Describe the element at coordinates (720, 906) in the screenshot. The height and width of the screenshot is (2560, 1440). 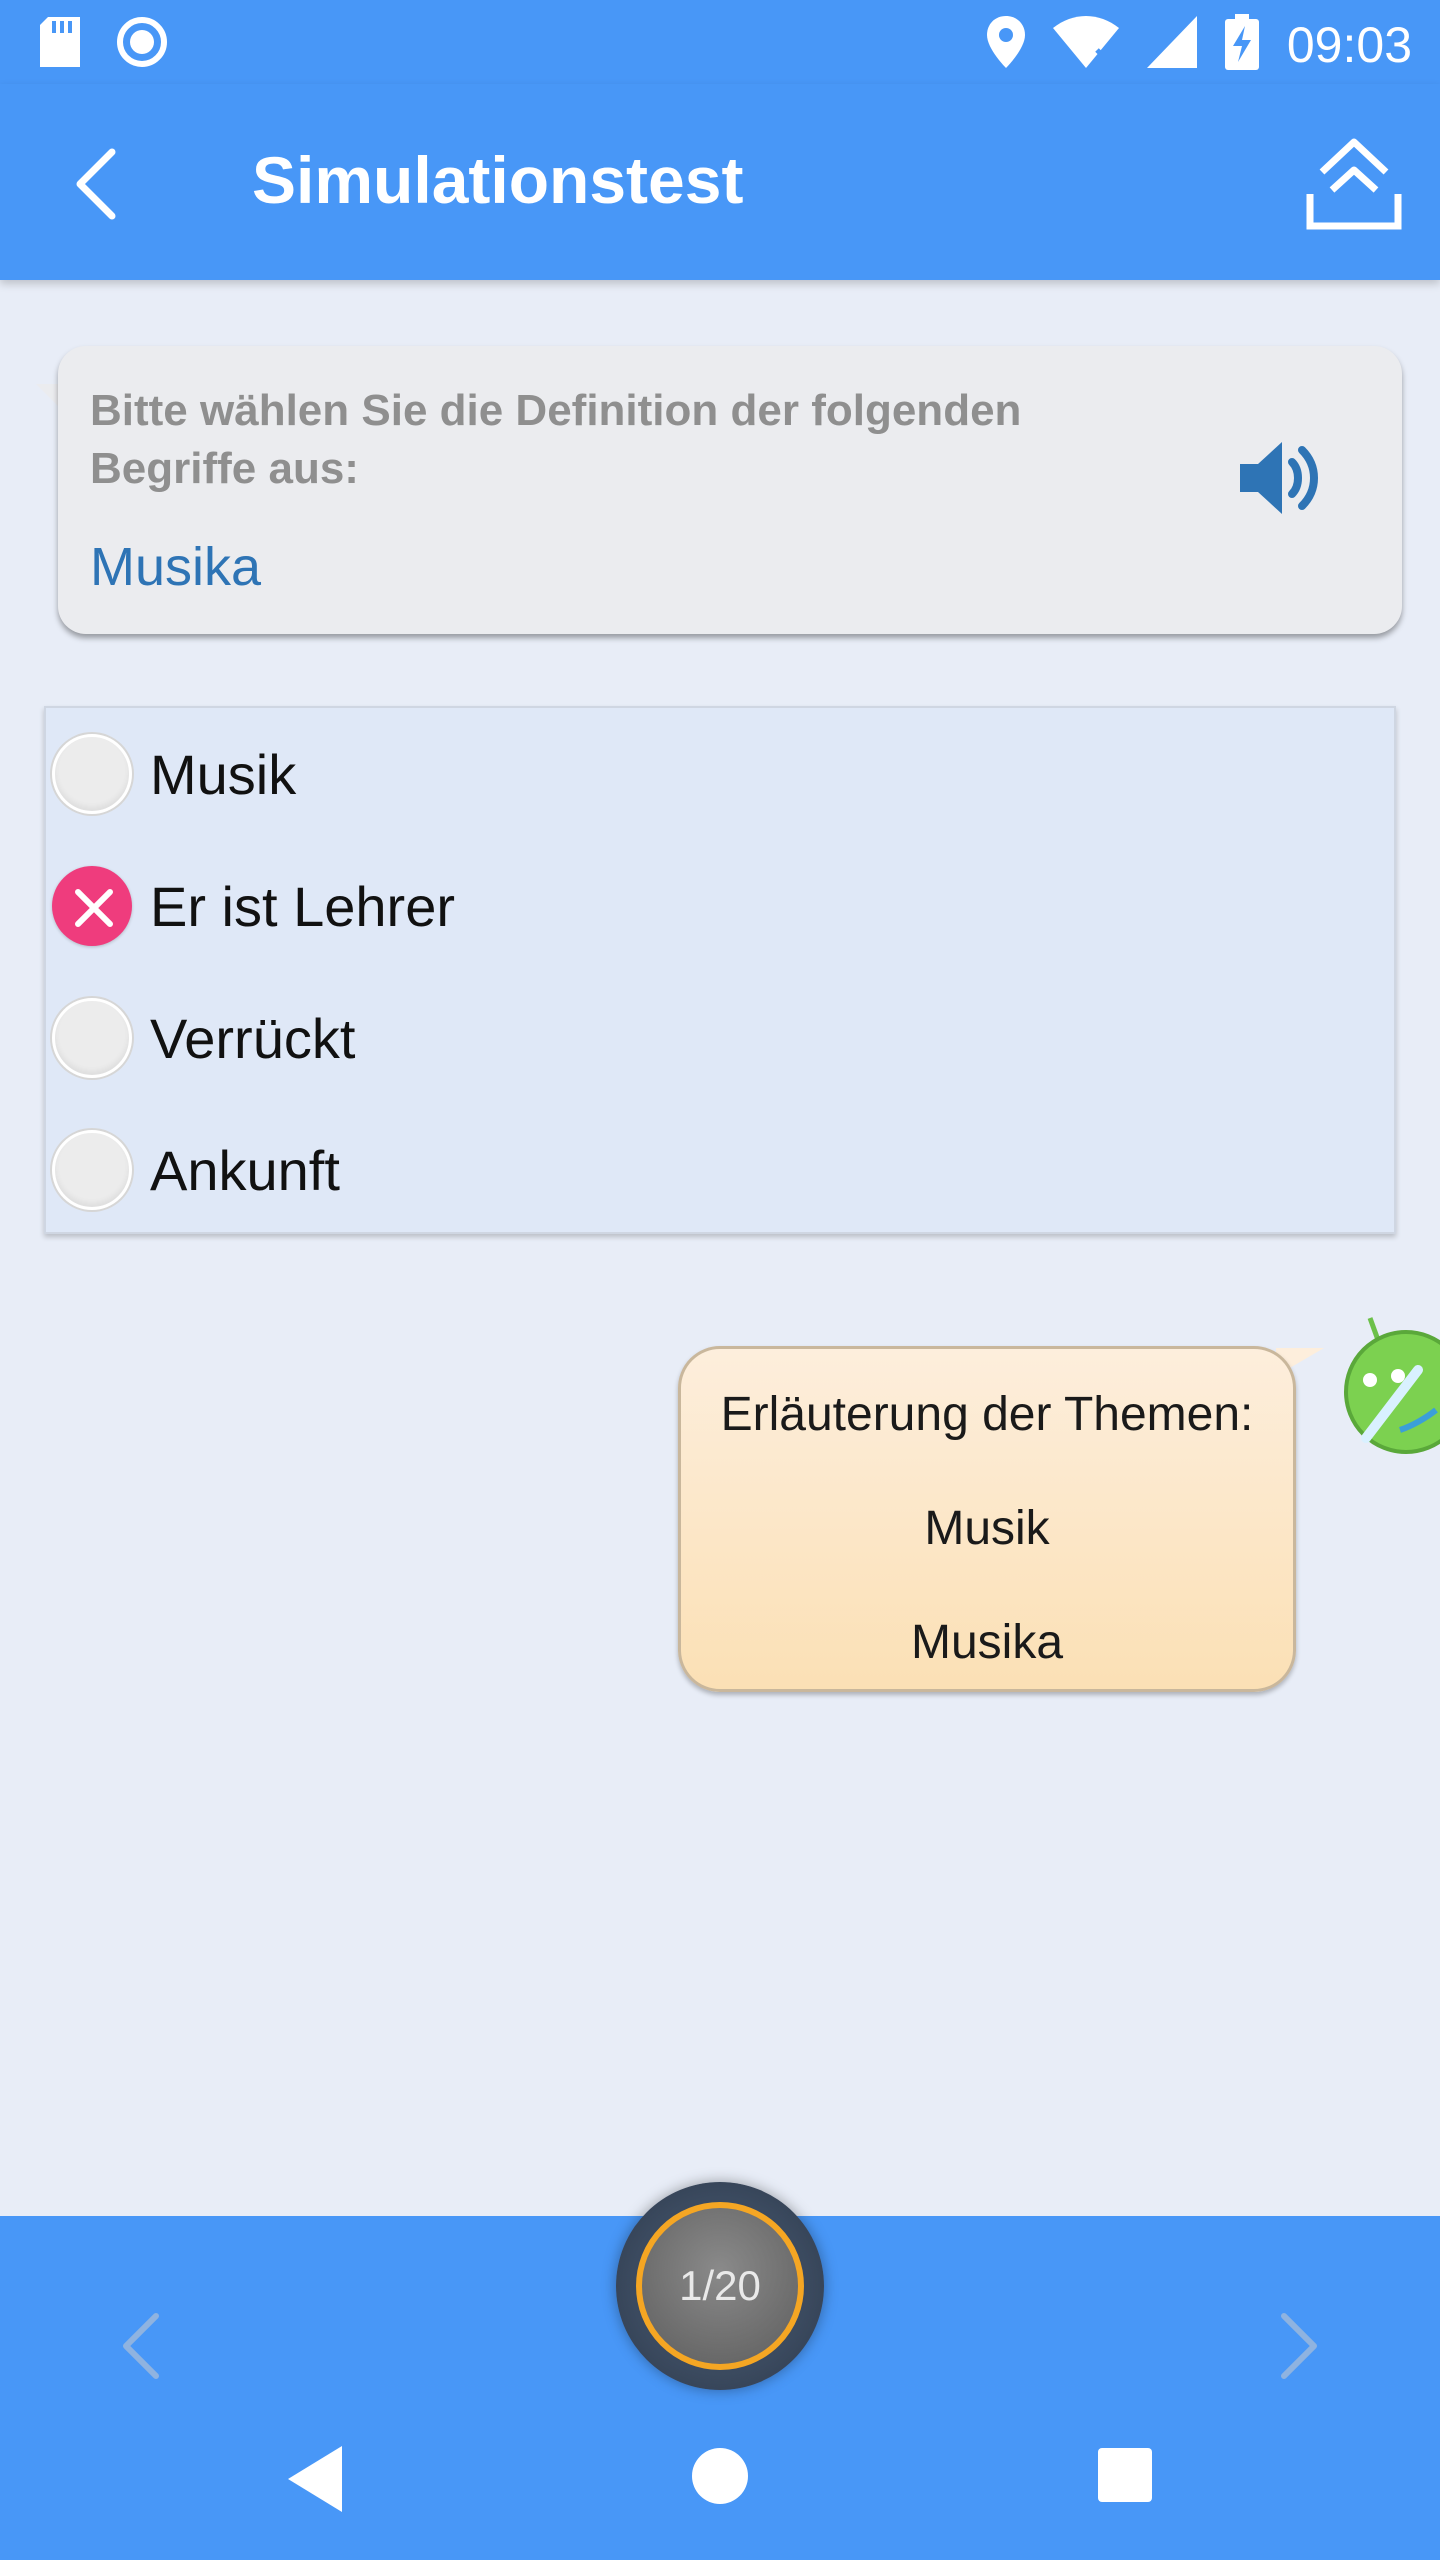
I see `answer-option-selected-wrong: Er ist Lehrer` at that location.